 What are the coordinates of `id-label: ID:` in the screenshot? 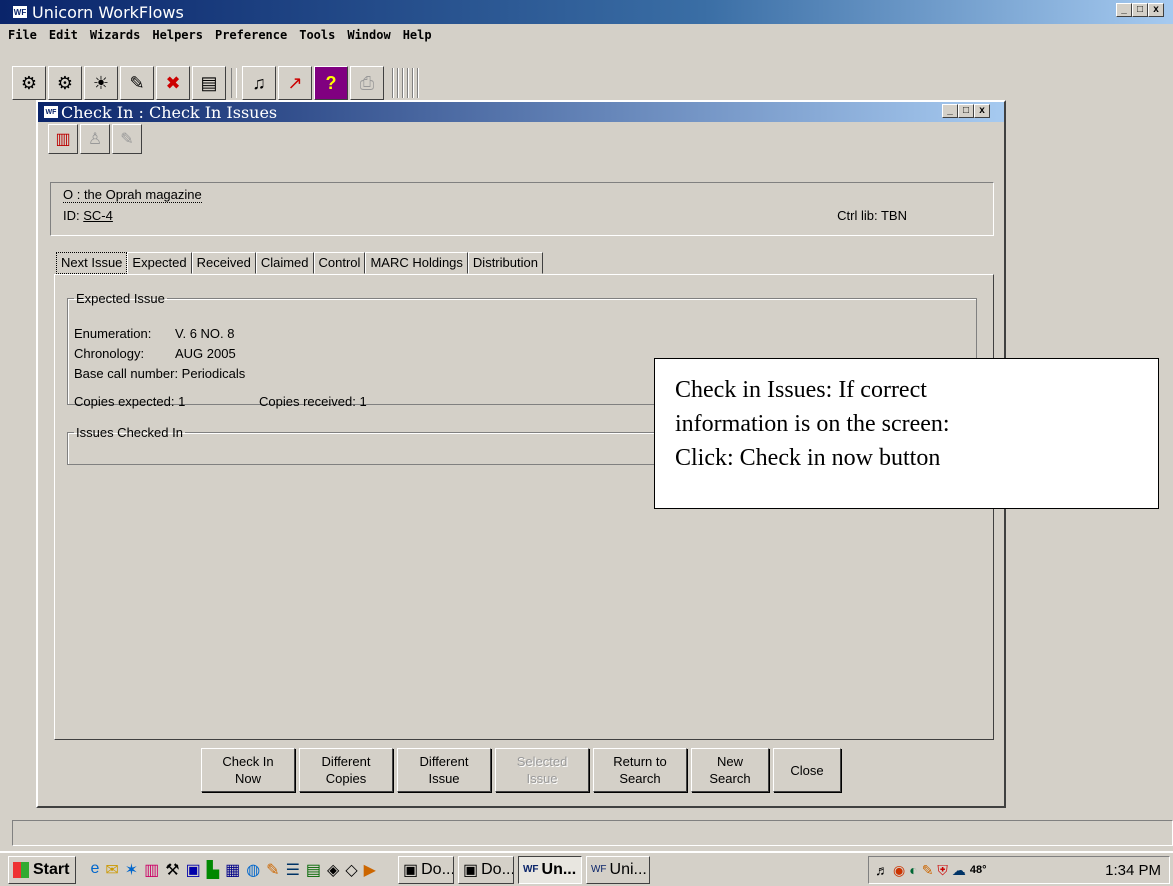 It's located at (71, 215).